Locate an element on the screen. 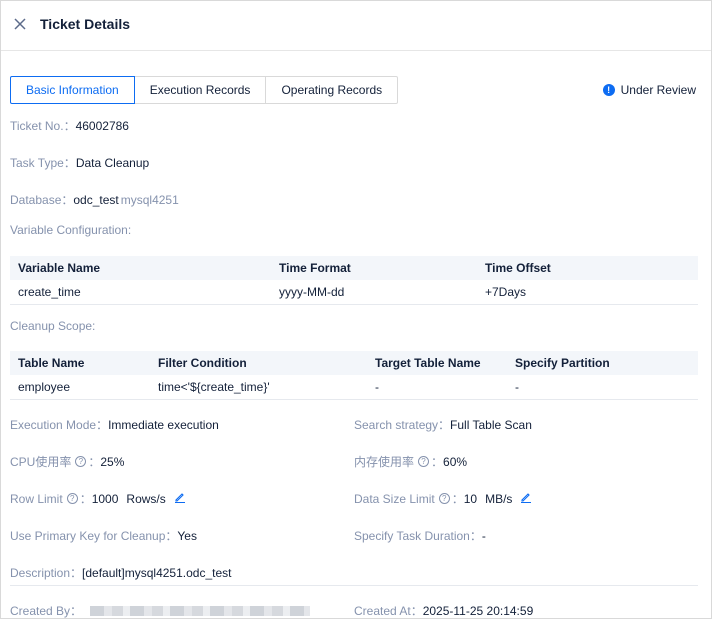 The width and height of the screenshot is (712, 619). cleanup-scope-label: Cleanup Scope: is located at coordinates (53, 326).